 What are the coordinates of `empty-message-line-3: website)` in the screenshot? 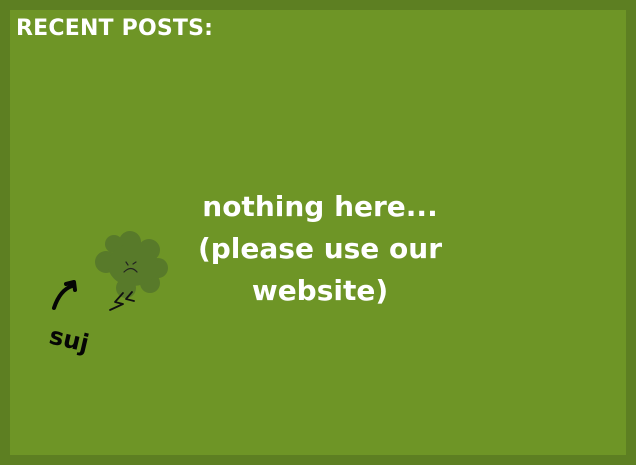 It's located at (320, 290).